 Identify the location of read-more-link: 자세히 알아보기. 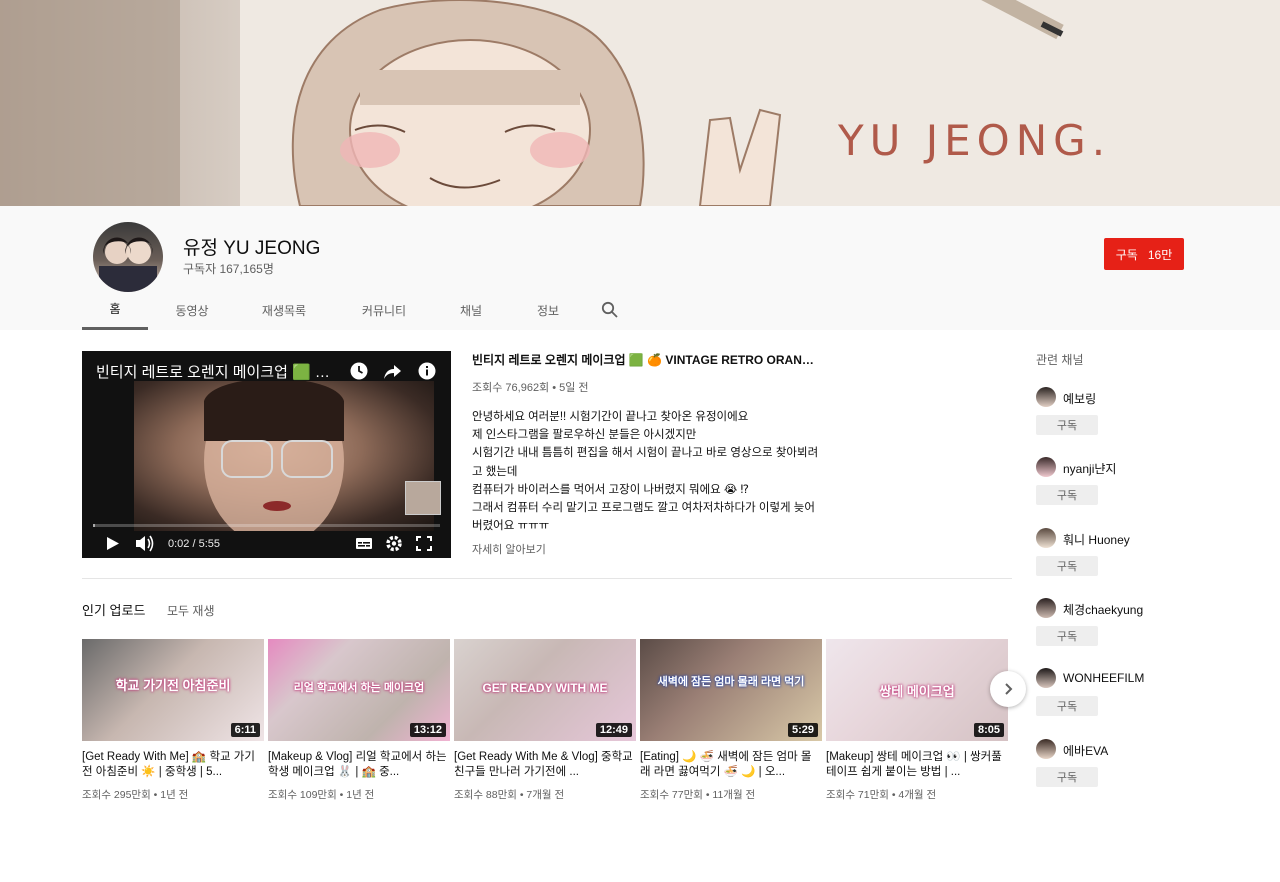
(509, 549).